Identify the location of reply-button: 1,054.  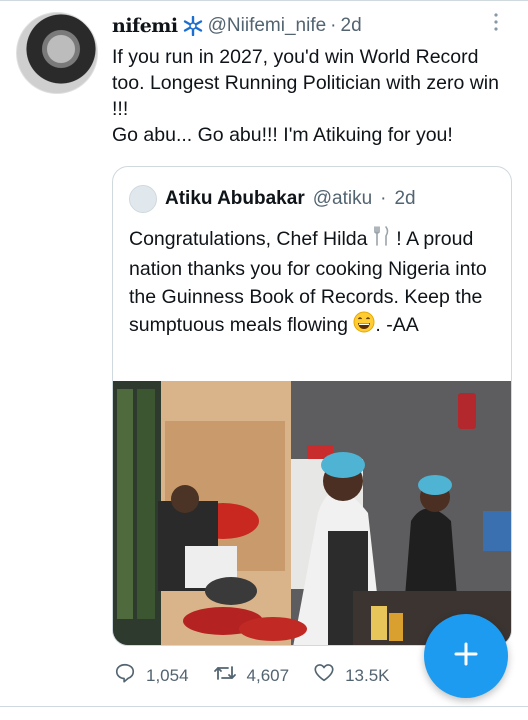
(151, 675).